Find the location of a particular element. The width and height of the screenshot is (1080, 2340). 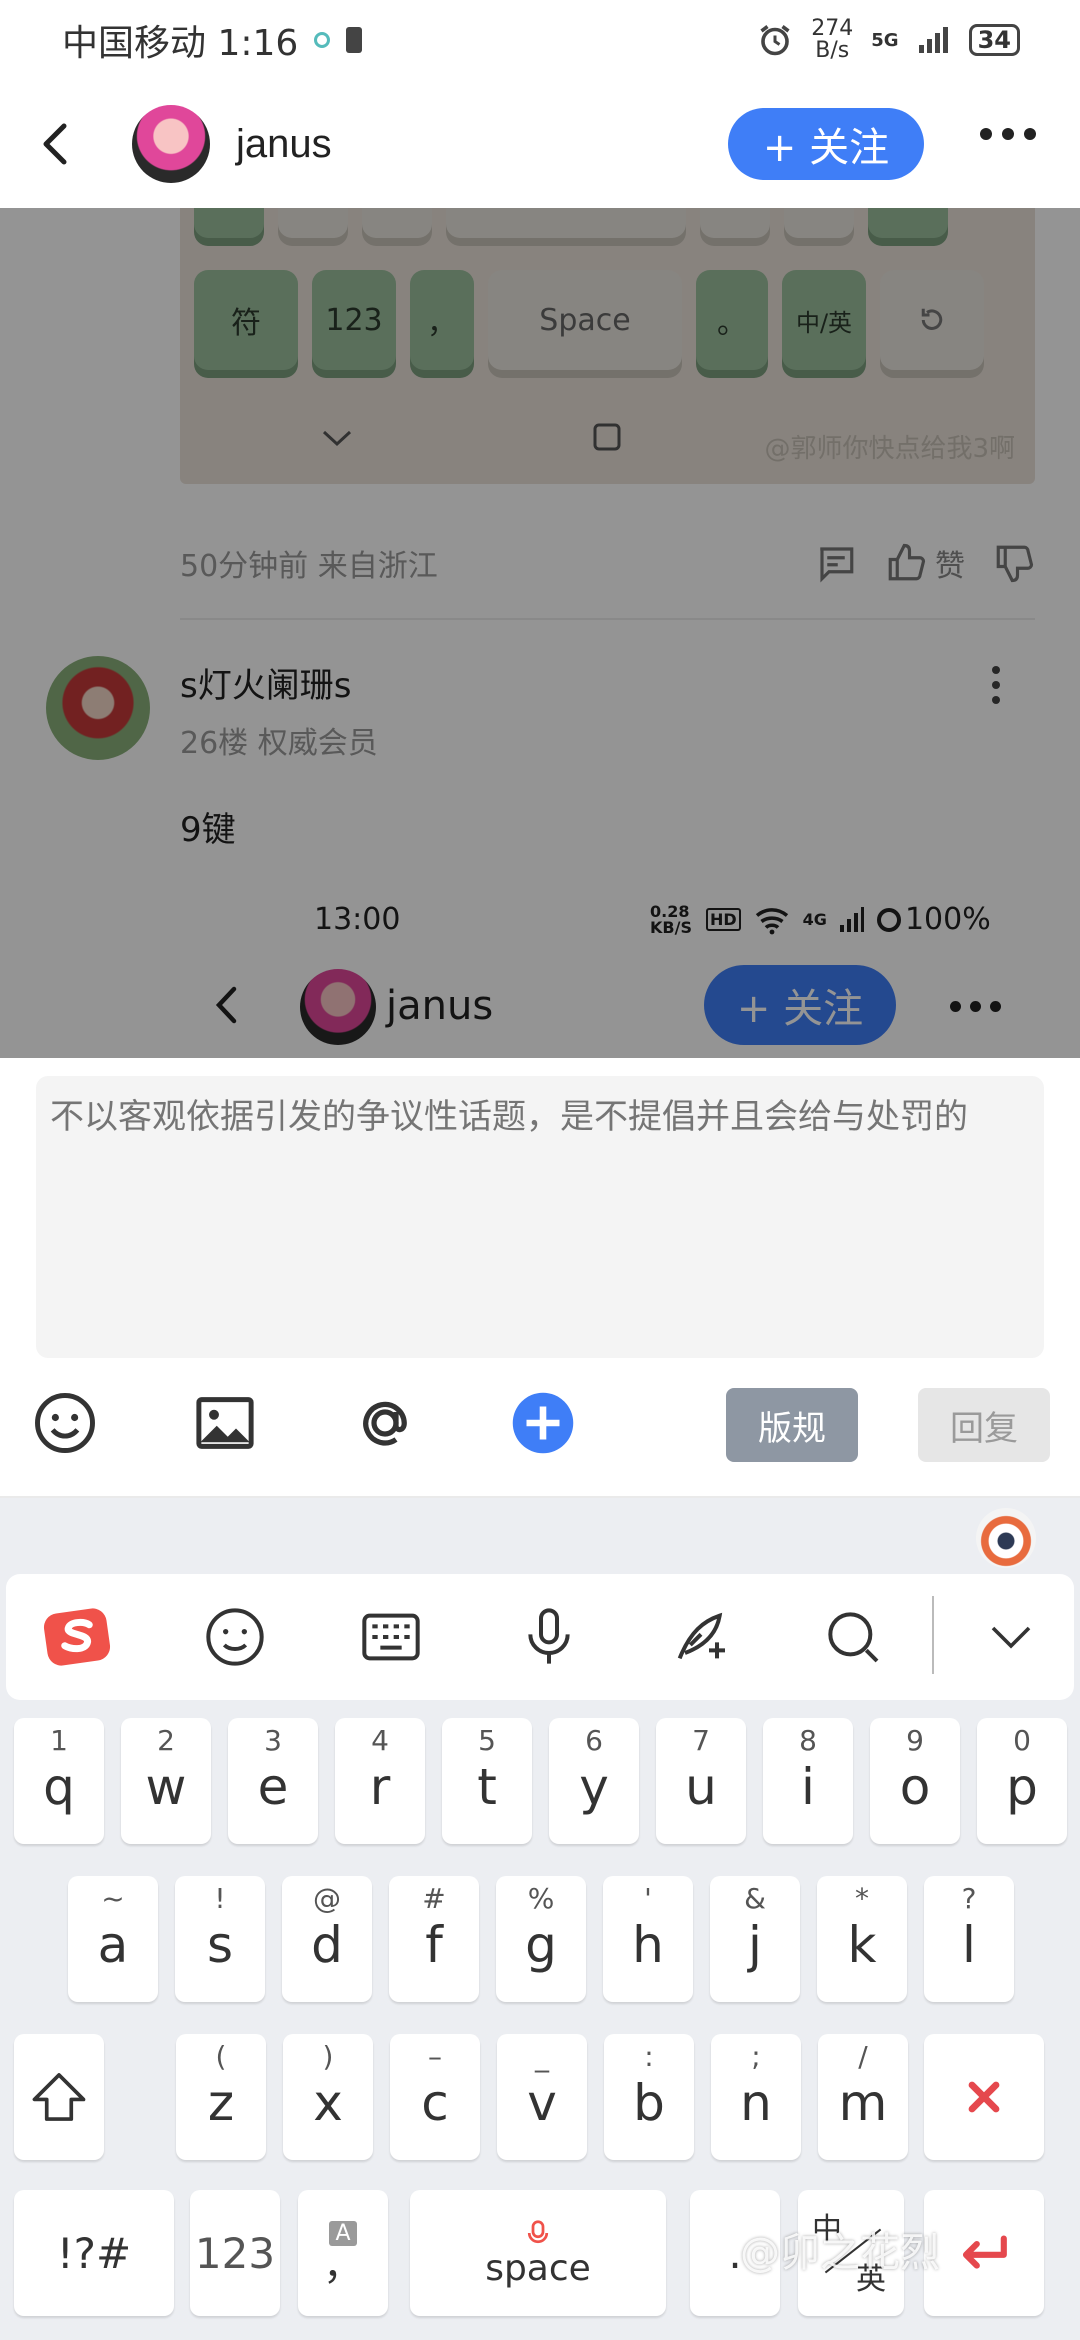

key-c: – c is located at coordinates (435, 2097).